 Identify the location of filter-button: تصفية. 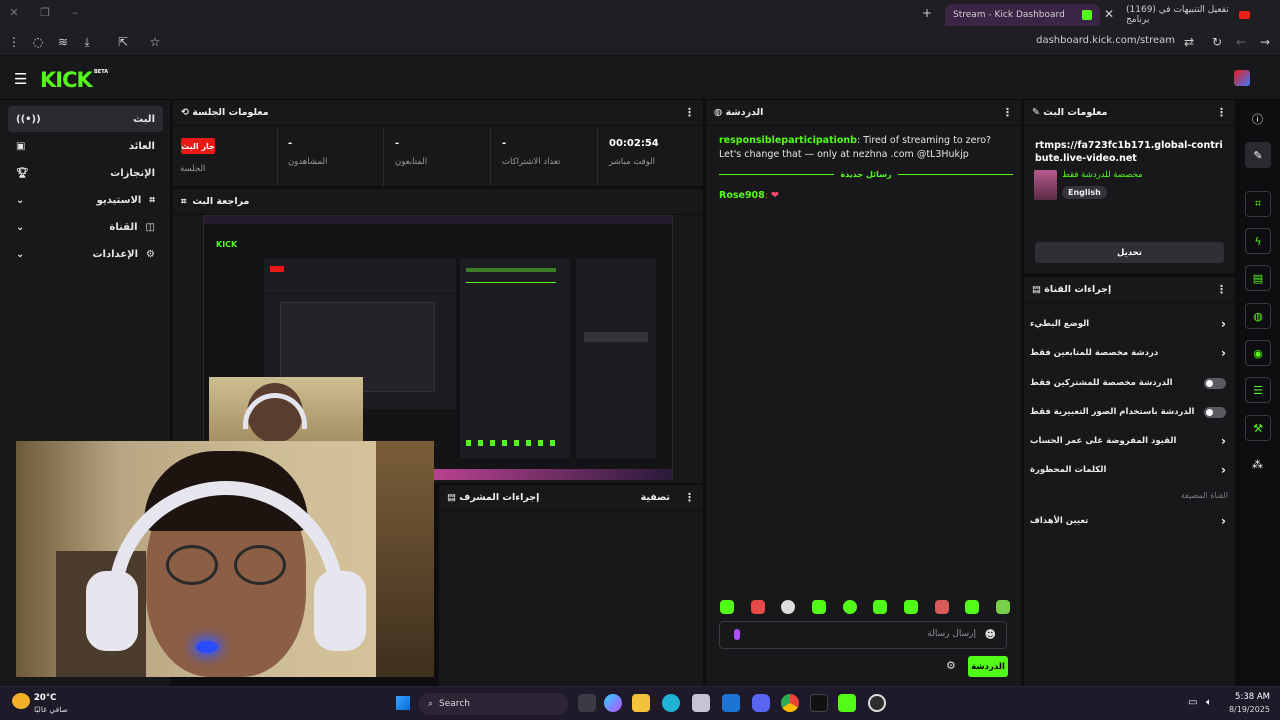
(655, 497).